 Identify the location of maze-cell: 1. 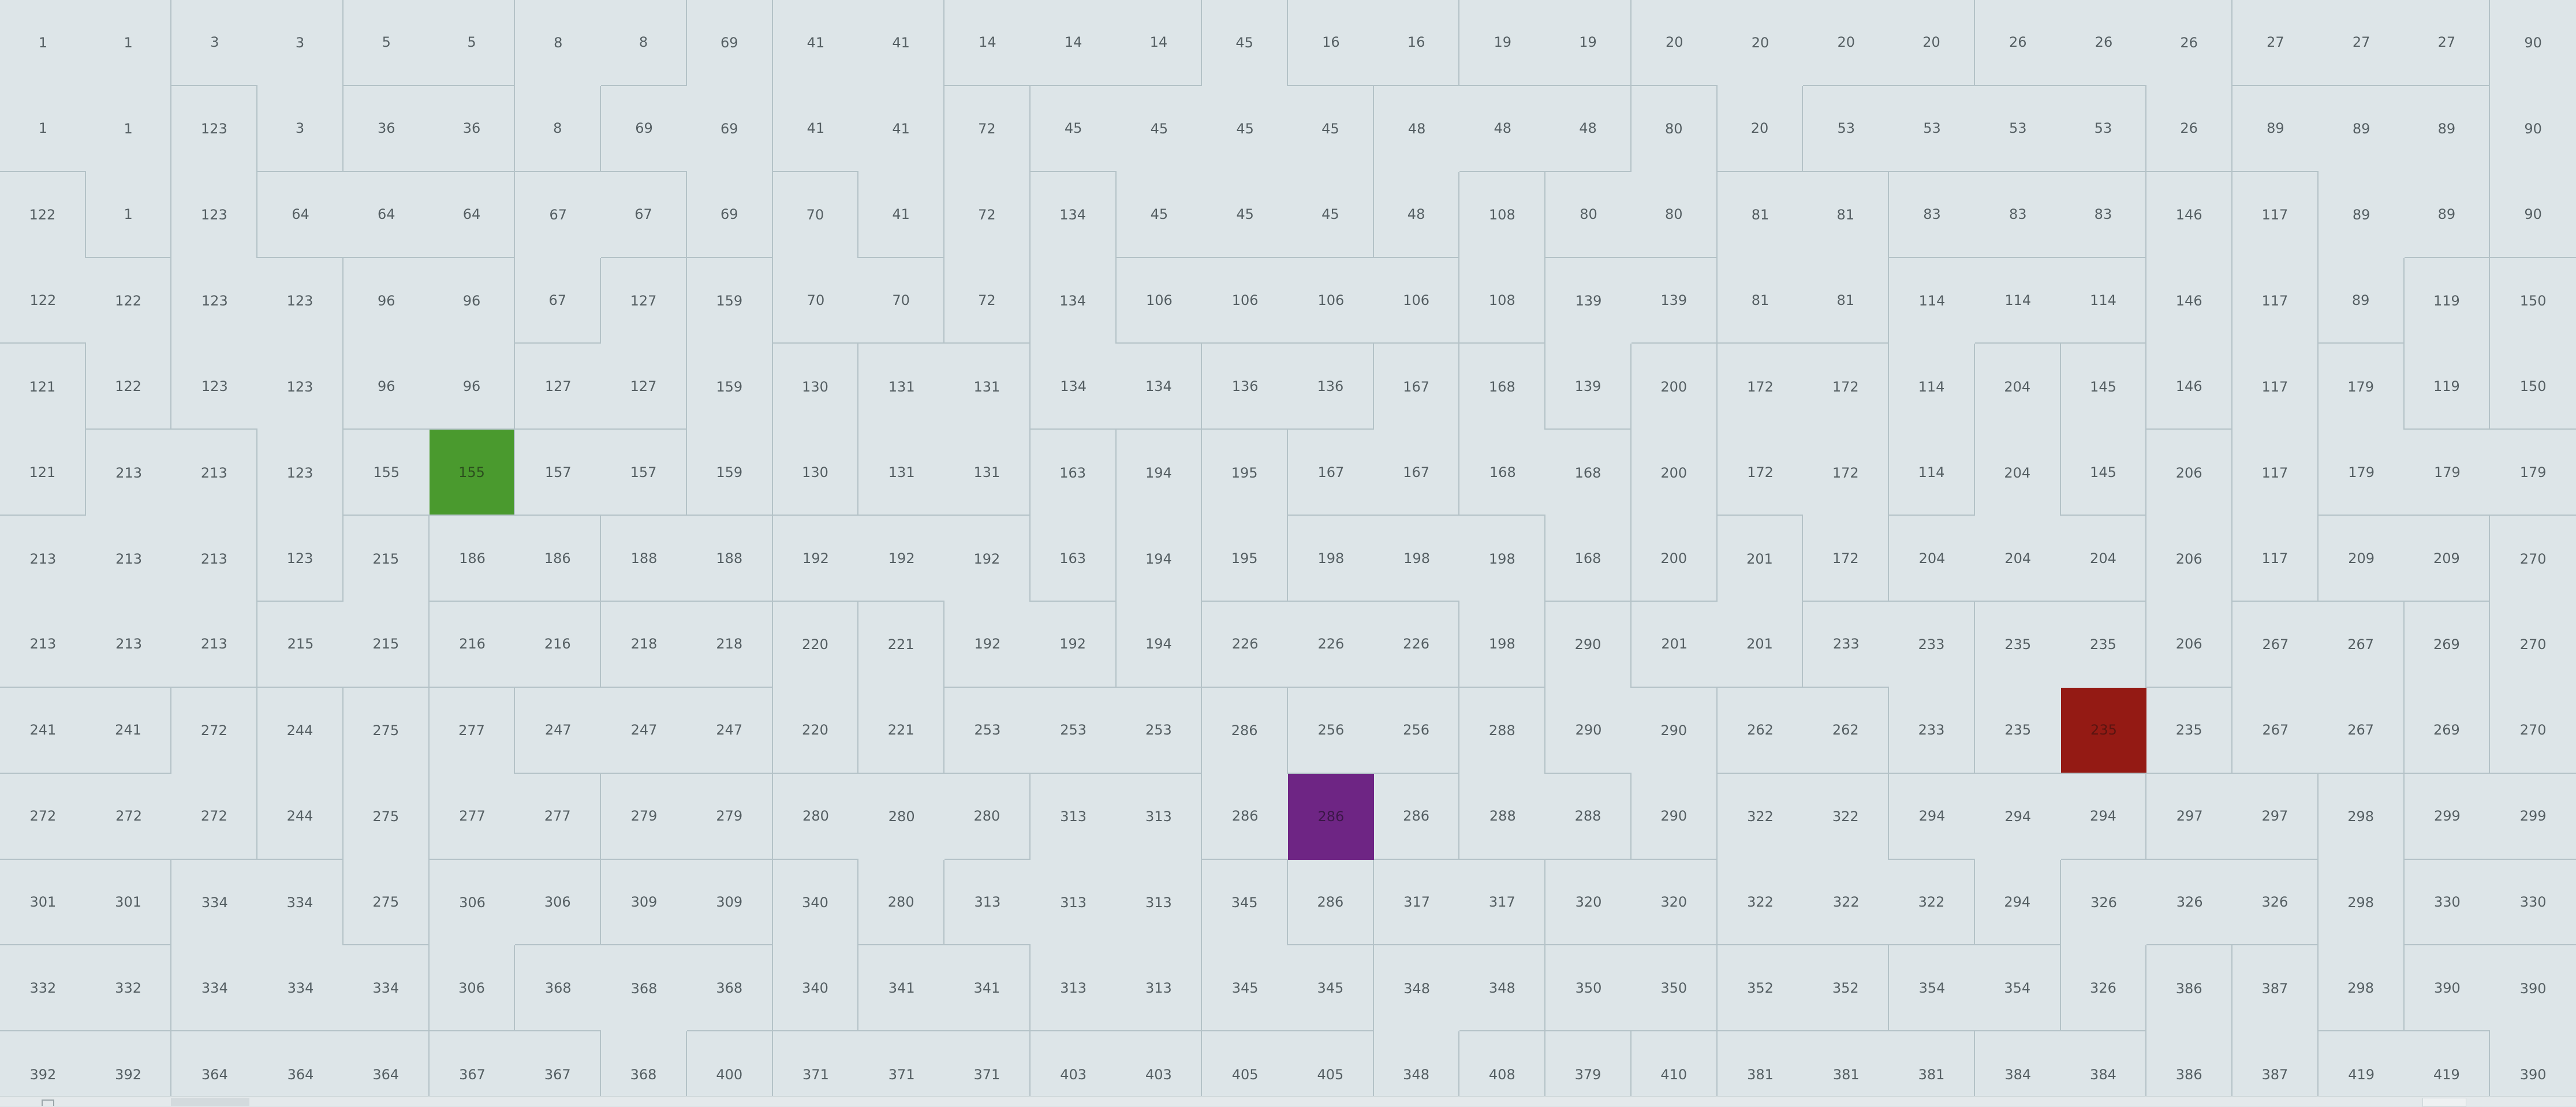
(128, 128).